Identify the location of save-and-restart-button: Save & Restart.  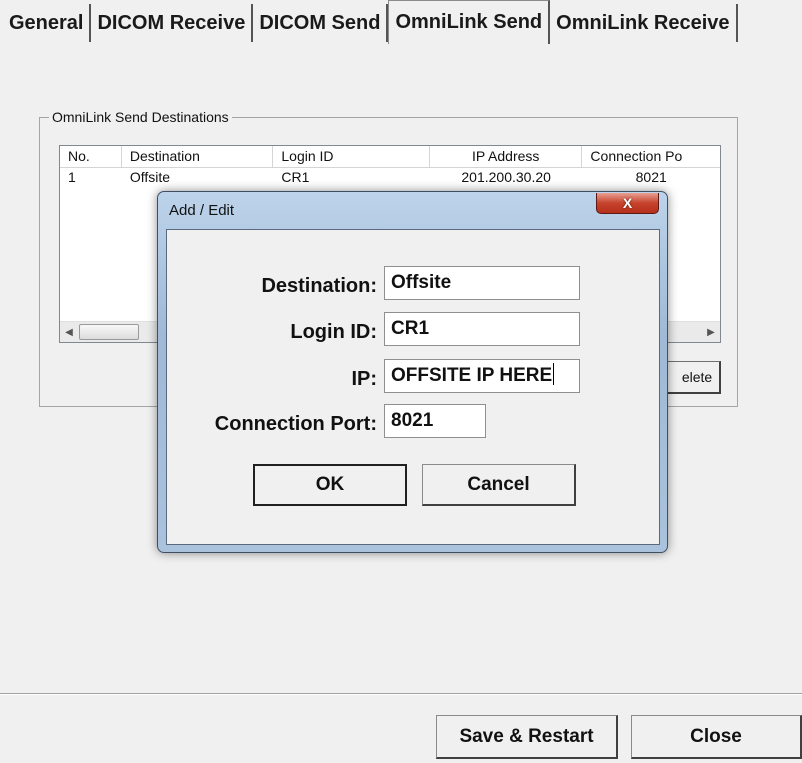
(527, 737).